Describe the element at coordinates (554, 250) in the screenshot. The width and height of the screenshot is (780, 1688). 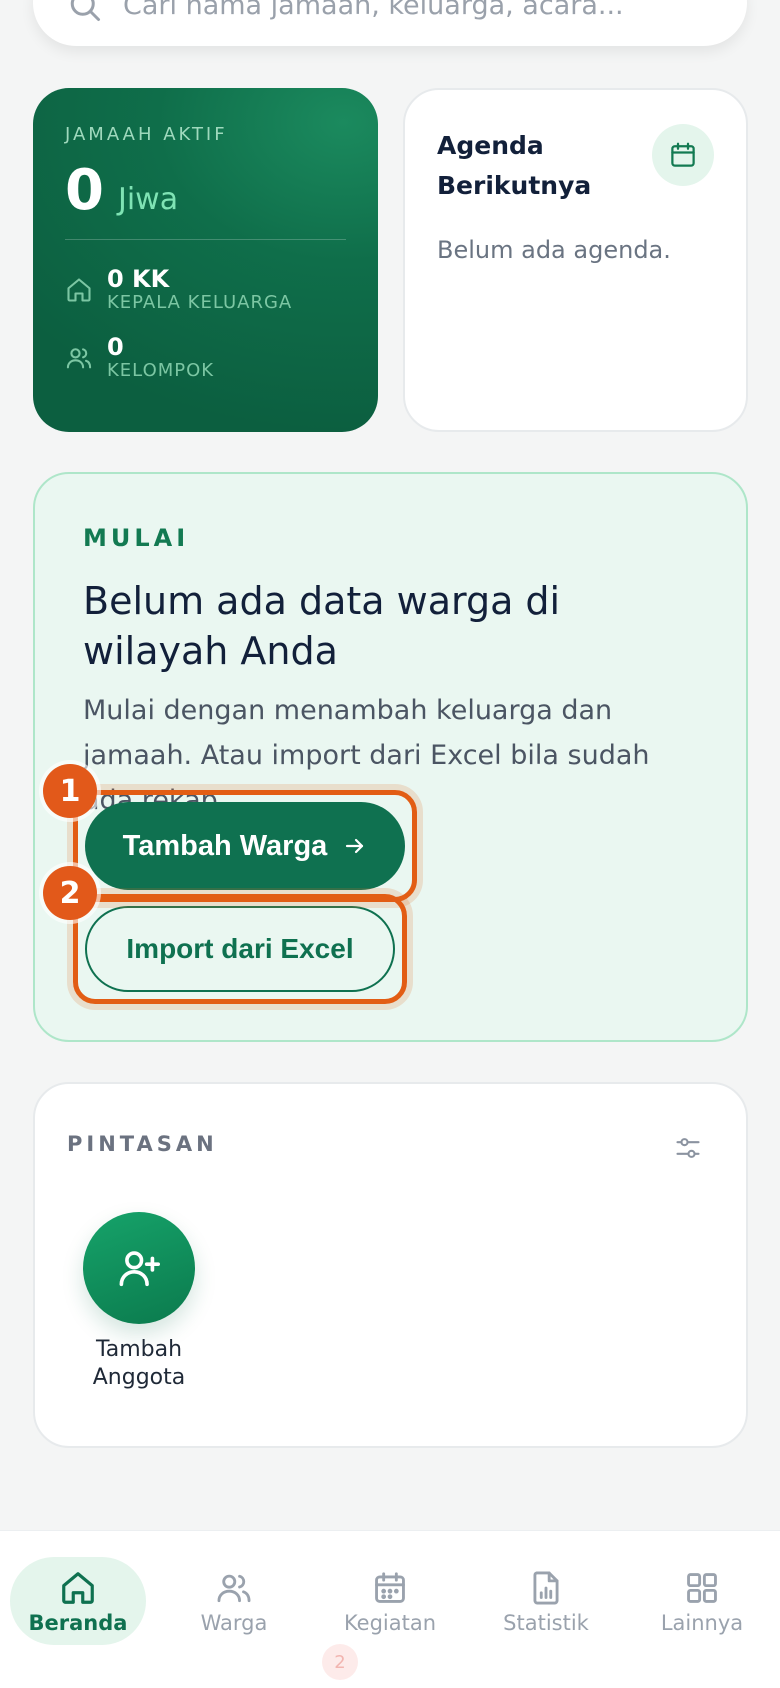
I see `agenda-empty-text: Belum ada agenda.` at that location.